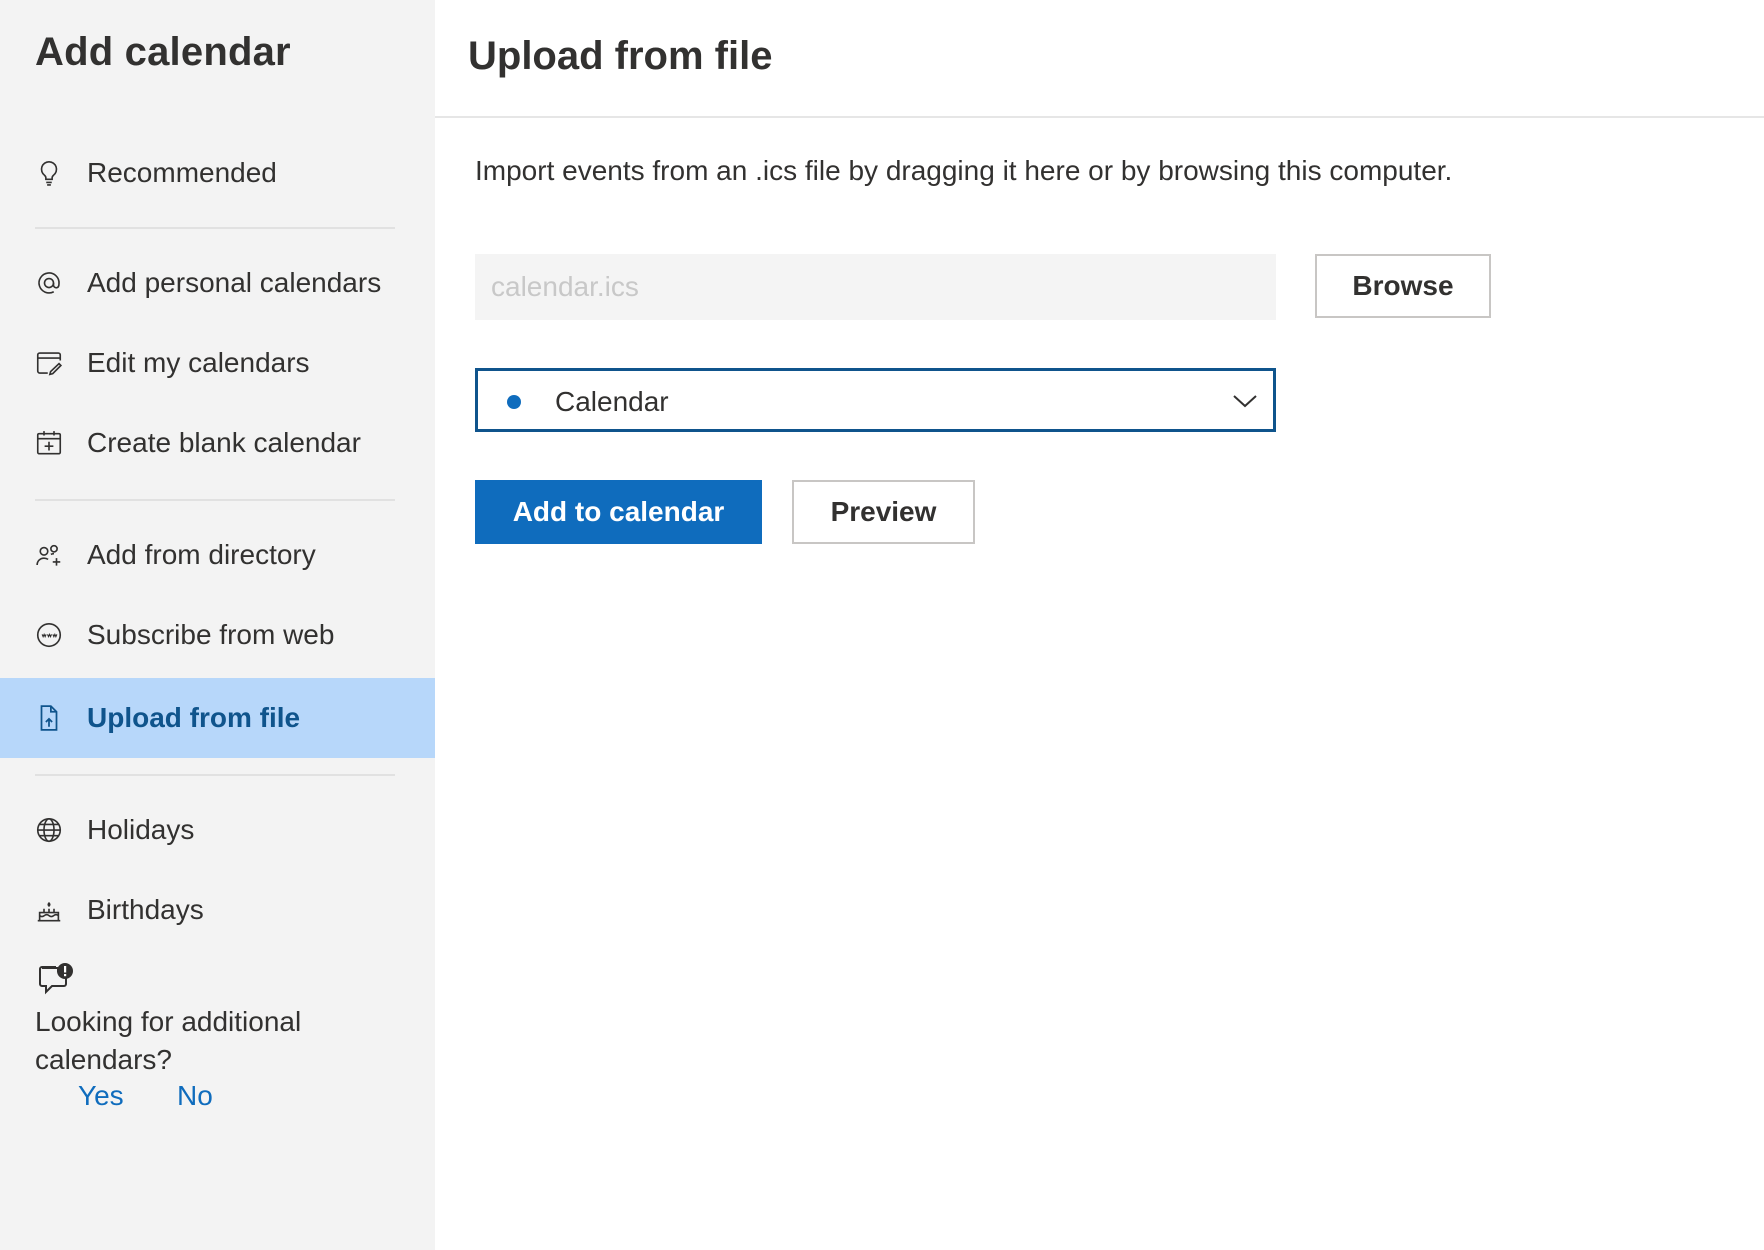 The height and width of the screenshot is (1250, 1764). I want to click on main-header: Upload from file, so click(1099, 59).